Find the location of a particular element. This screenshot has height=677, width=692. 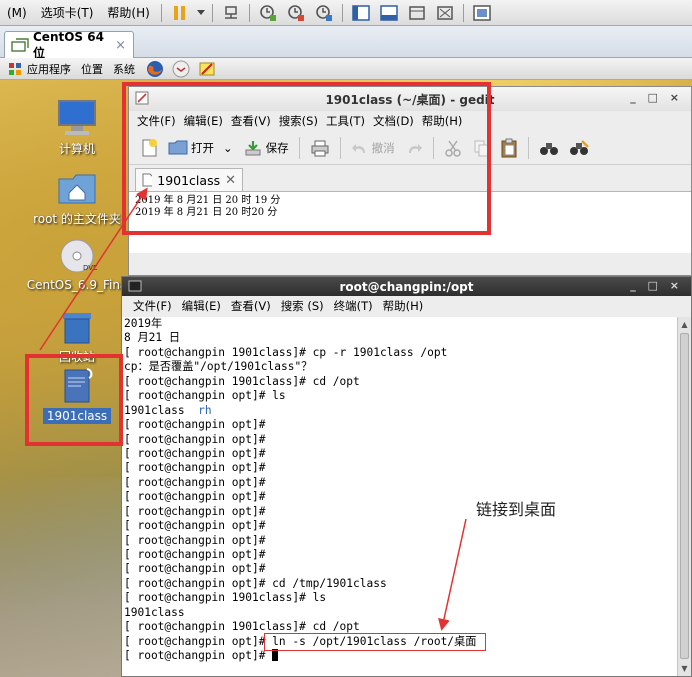

redo-button is located at coordinates (414, 148).